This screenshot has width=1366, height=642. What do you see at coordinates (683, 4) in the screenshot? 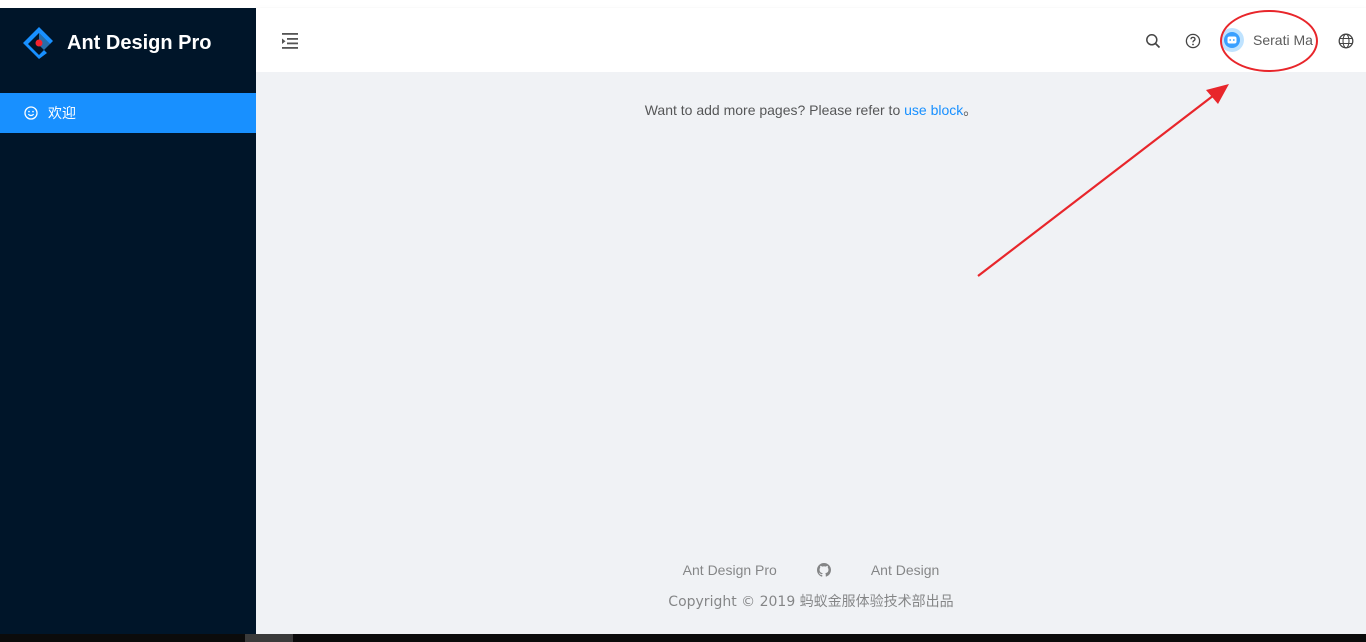
I see `browser-top-edge` at bounding box center [683, 4].